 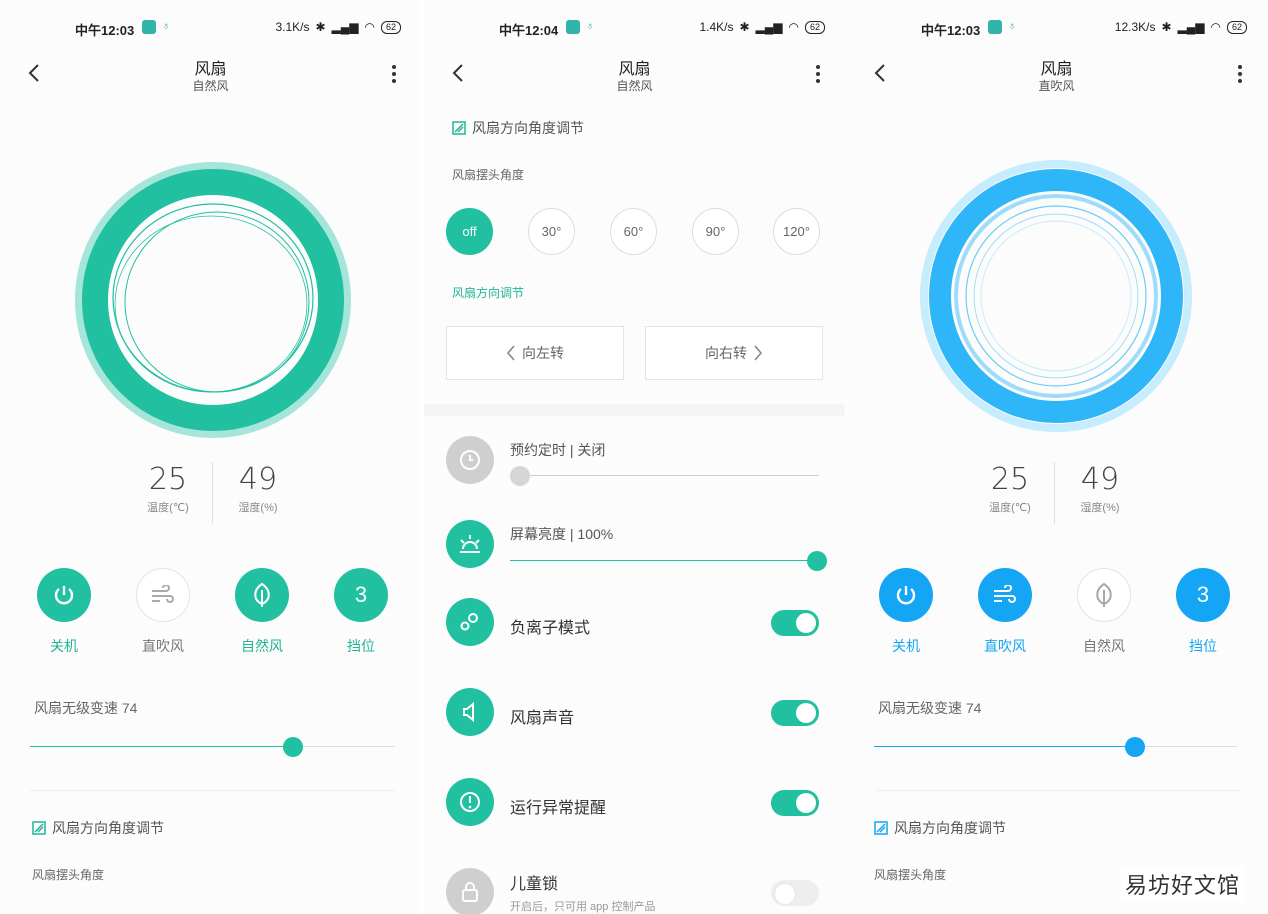 I want to click on status-bar: 中午12:03 ♁ 3.1K/s ✱ ▂▄▆ ◠ 62, so click(x=210, y=28).